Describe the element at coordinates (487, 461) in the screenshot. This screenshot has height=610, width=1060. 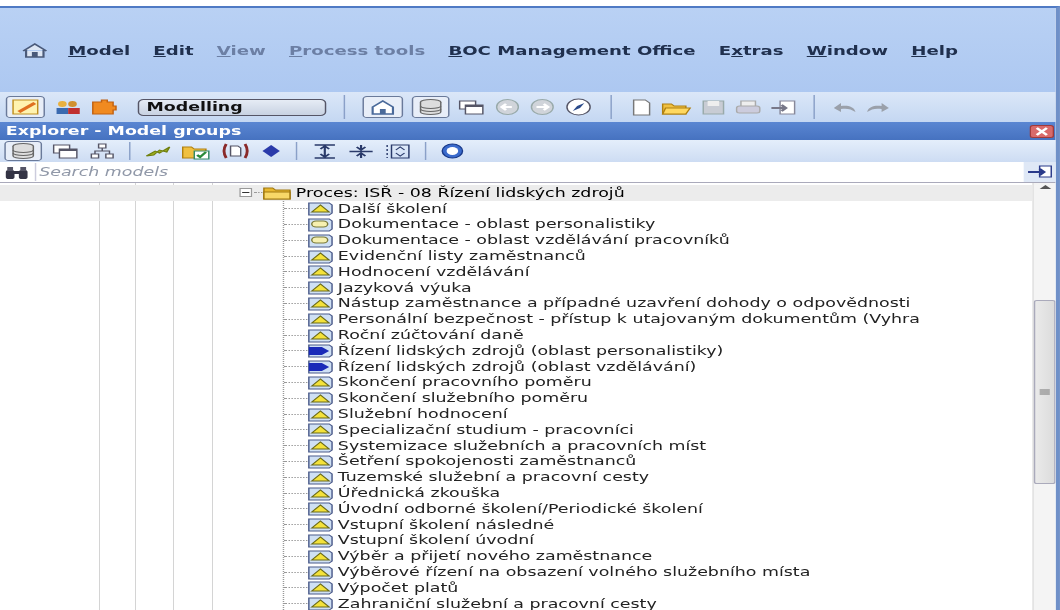
I see `item-label: Šetření spokojenosti zaměstnanců` at that location.